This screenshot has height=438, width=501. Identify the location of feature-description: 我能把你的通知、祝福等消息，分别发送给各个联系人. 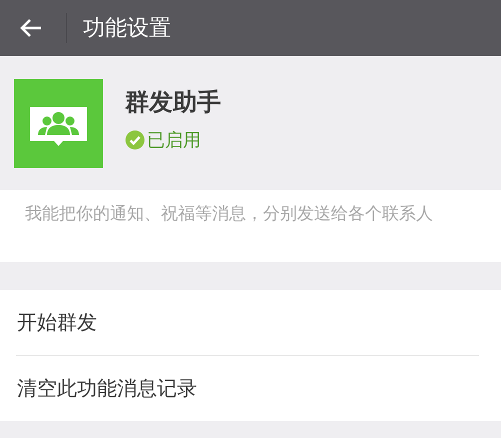
(229, 214).